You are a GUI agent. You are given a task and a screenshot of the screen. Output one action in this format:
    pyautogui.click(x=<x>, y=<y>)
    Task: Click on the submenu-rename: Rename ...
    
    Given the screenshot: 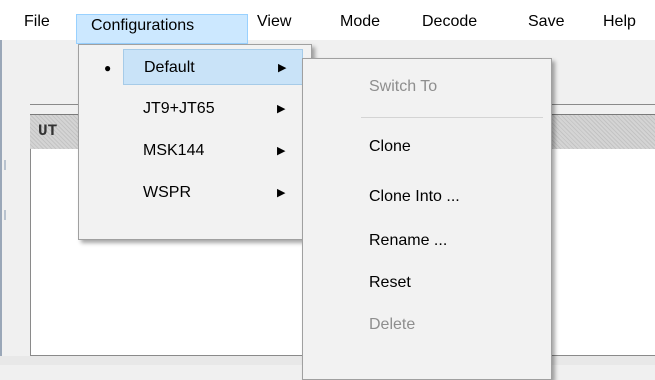 What is the action you would take?
    pyautogui.click(x=427, y=241)
    